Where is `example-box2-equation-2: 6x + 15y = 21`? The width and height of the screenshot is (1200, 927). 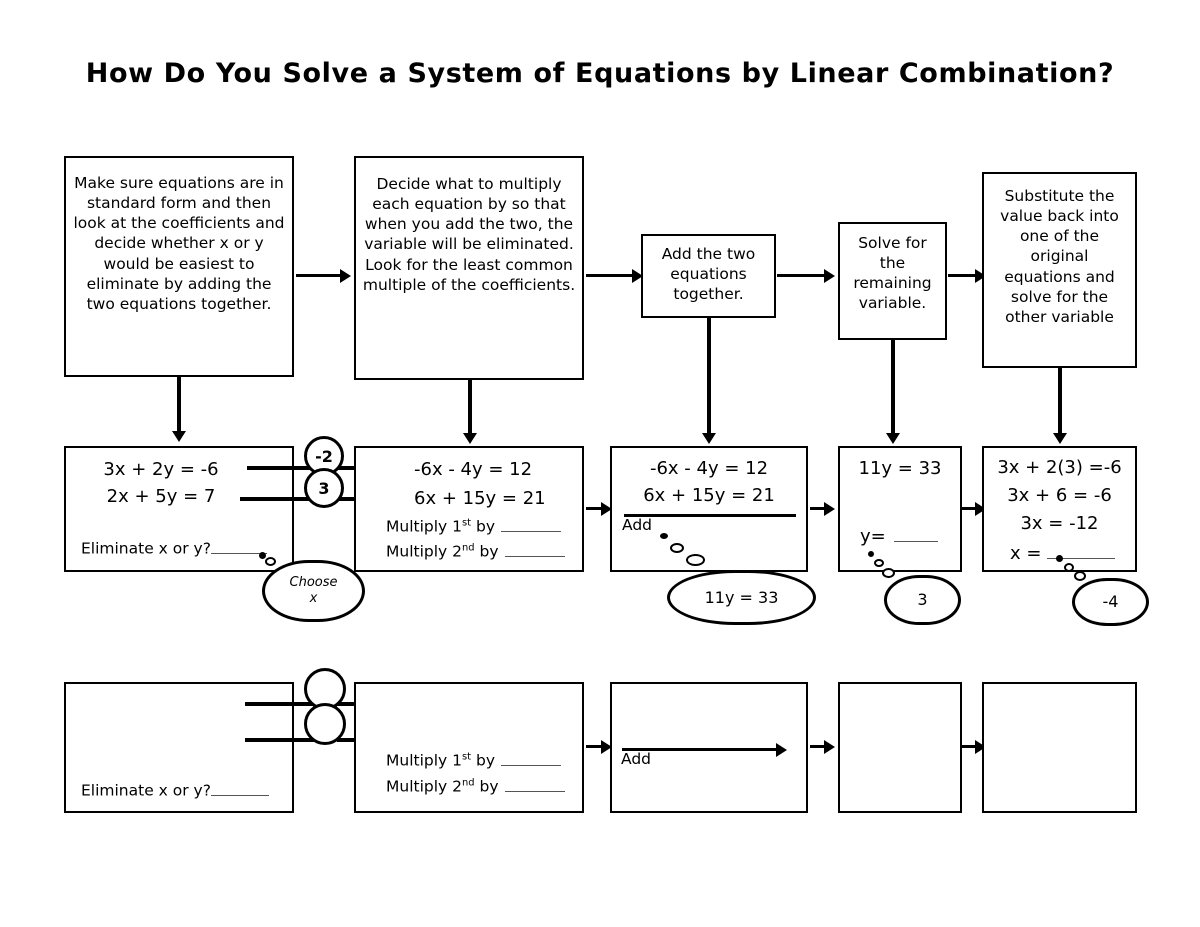 example-box2-equation-2: 6x + 15y = 21 is located at coordinates (480, 498).